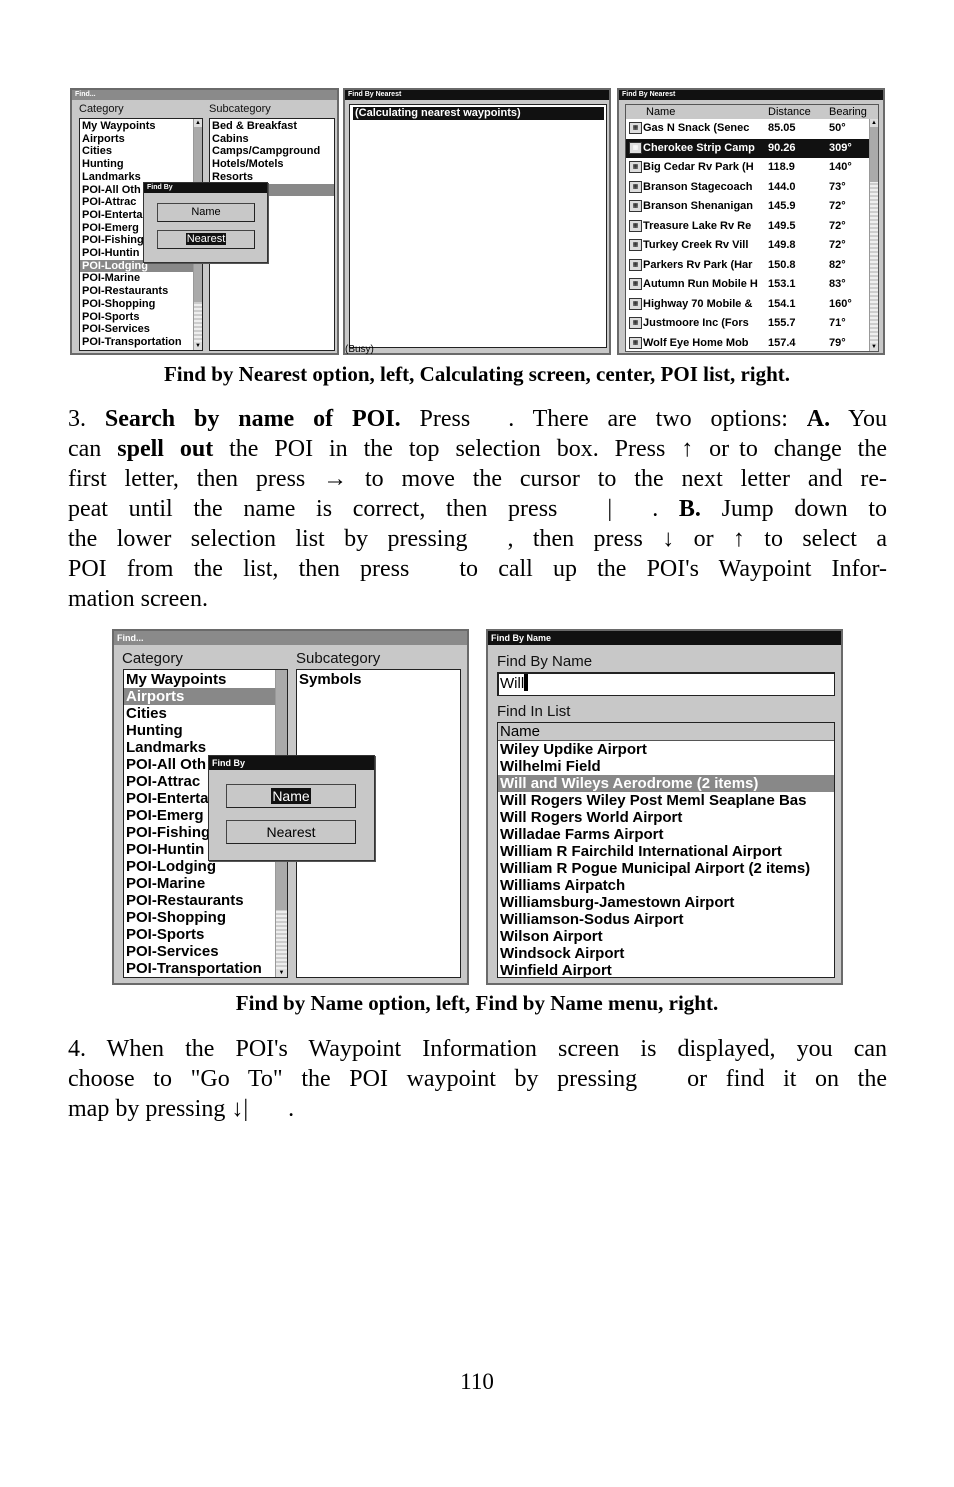 This screenshot has width=954, height=1487. Describe the element at coordinates (478, 226) in the screenshot. I see `waypoint-list: (Calculating nearest waypoints)` at that location.